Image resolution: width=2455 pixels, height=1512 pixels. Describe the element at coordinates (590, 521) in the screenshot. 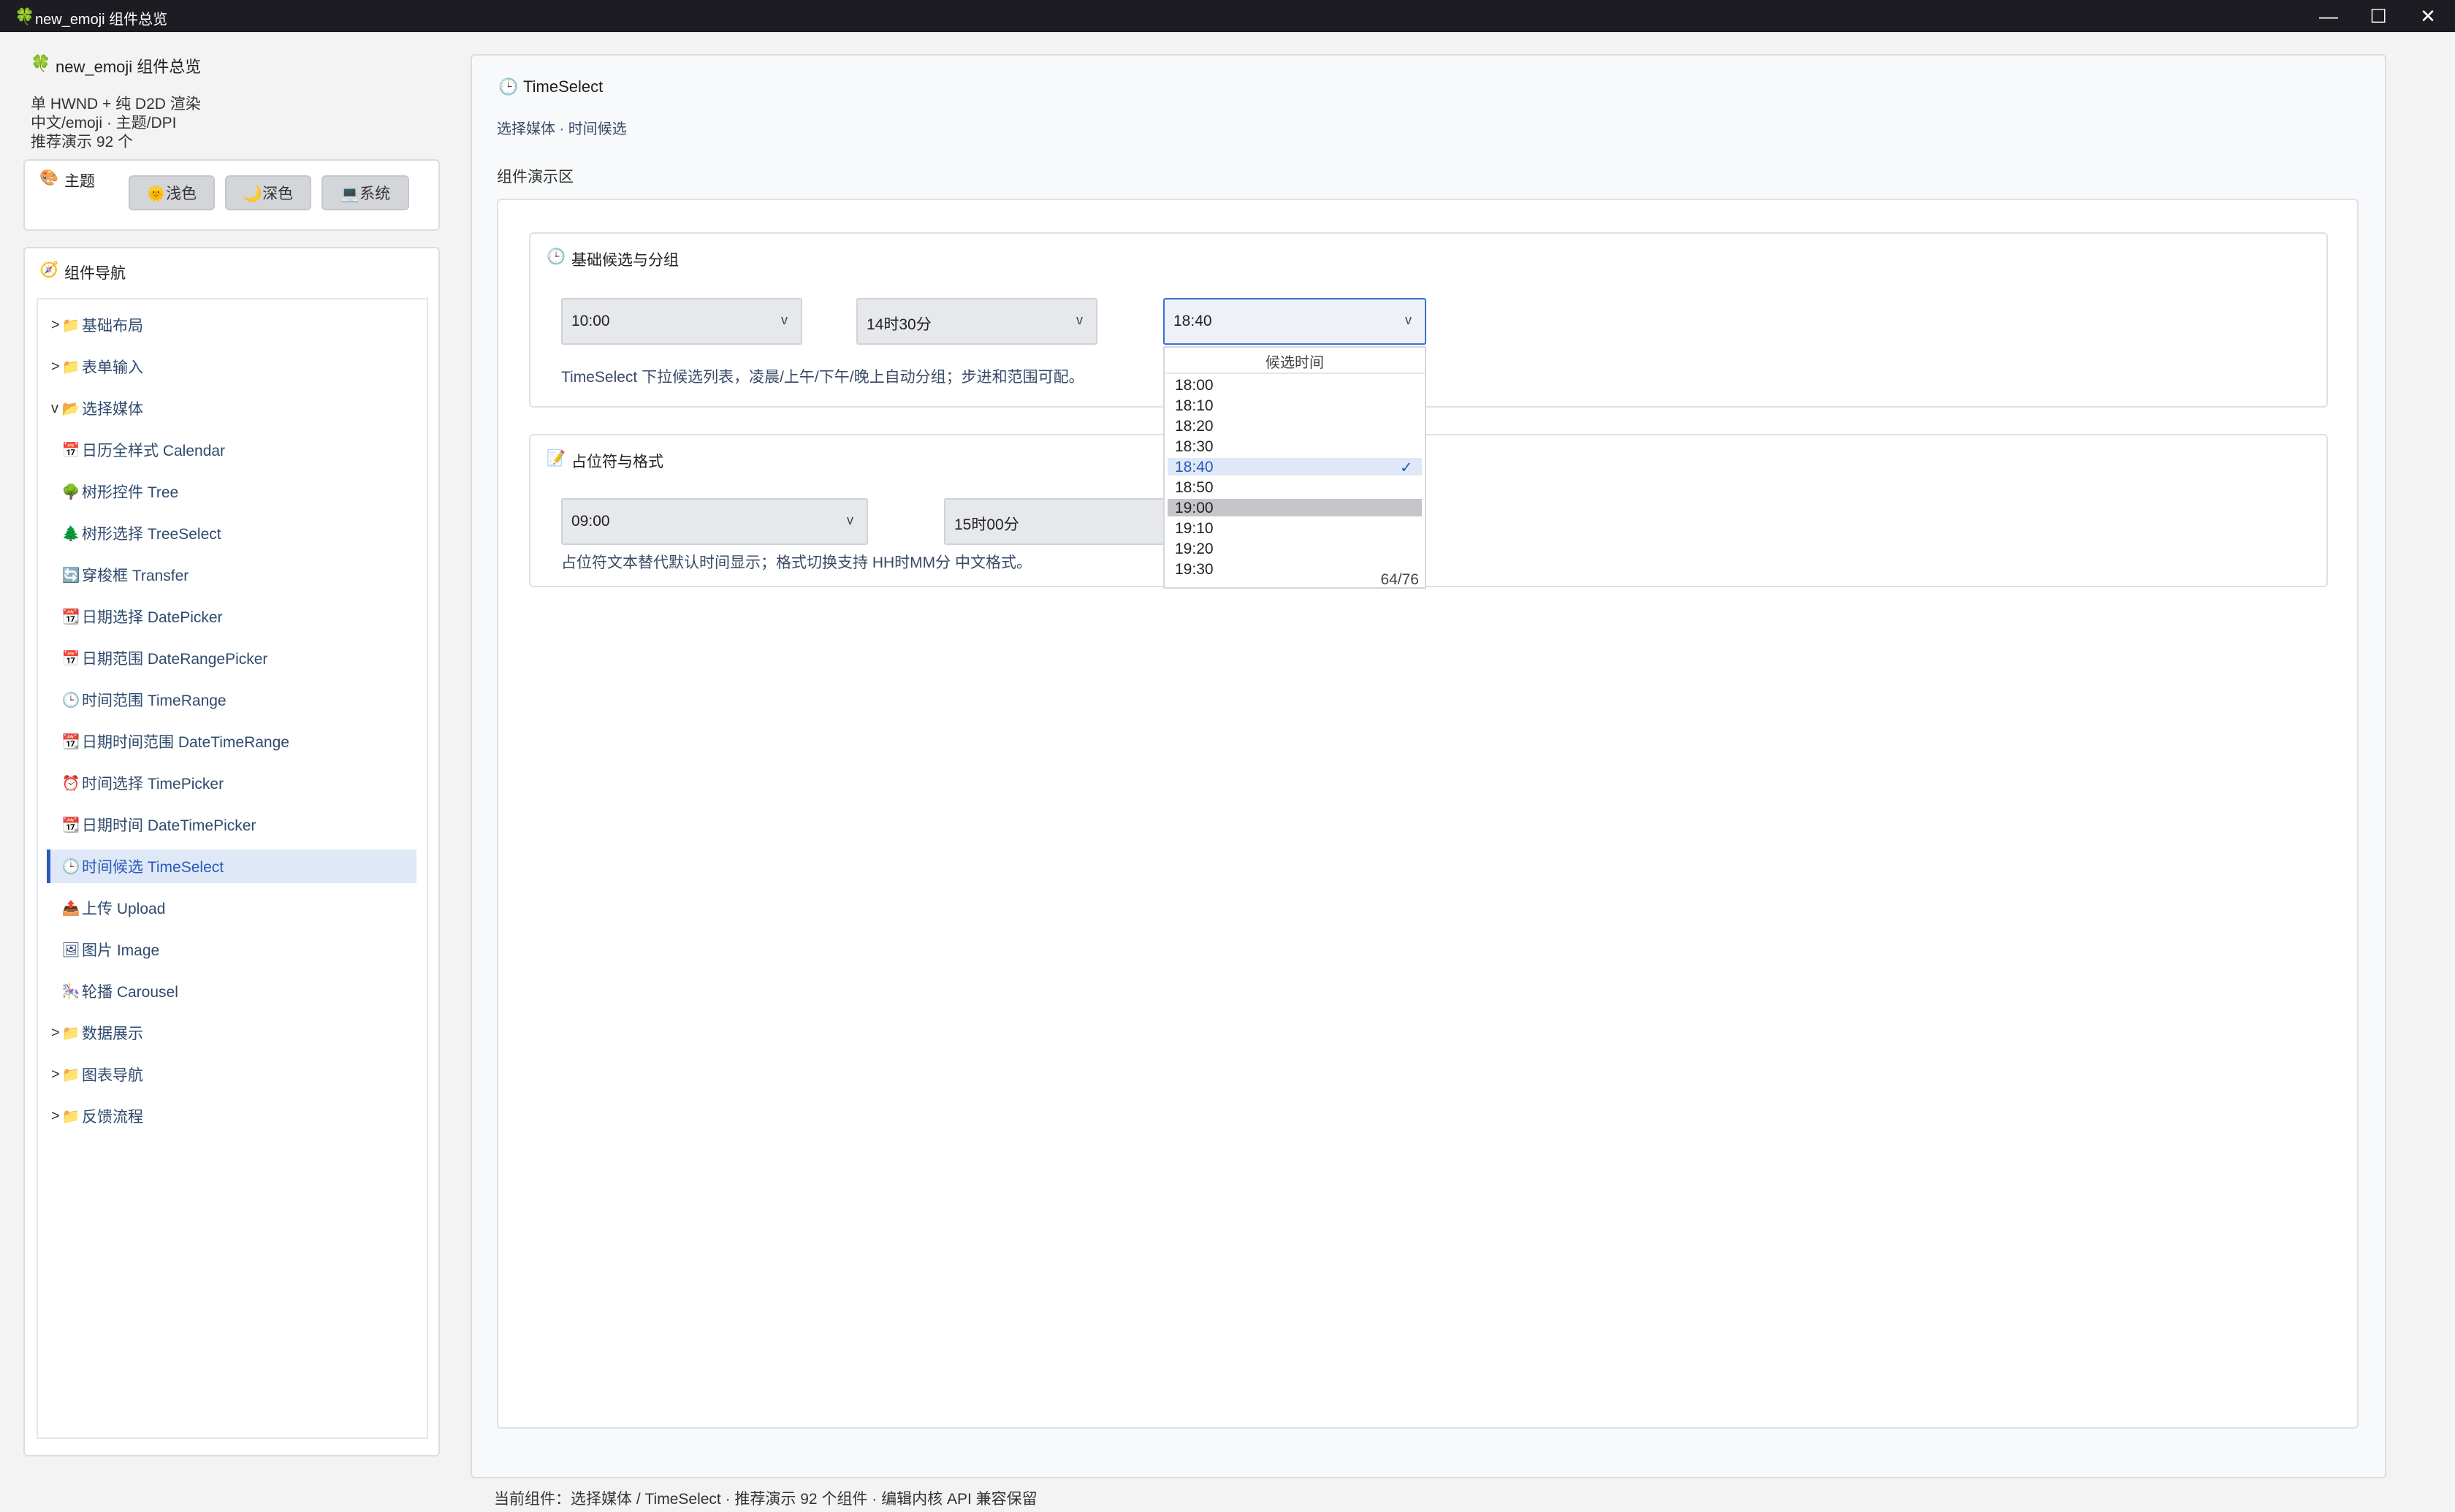

I see `time-select-value: 09:00` at that location.